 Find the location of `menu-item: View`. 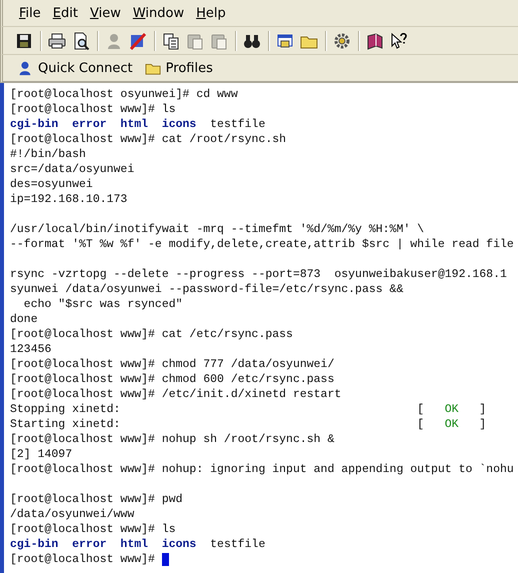

menu-item: View is located at coordinates (105, 13).